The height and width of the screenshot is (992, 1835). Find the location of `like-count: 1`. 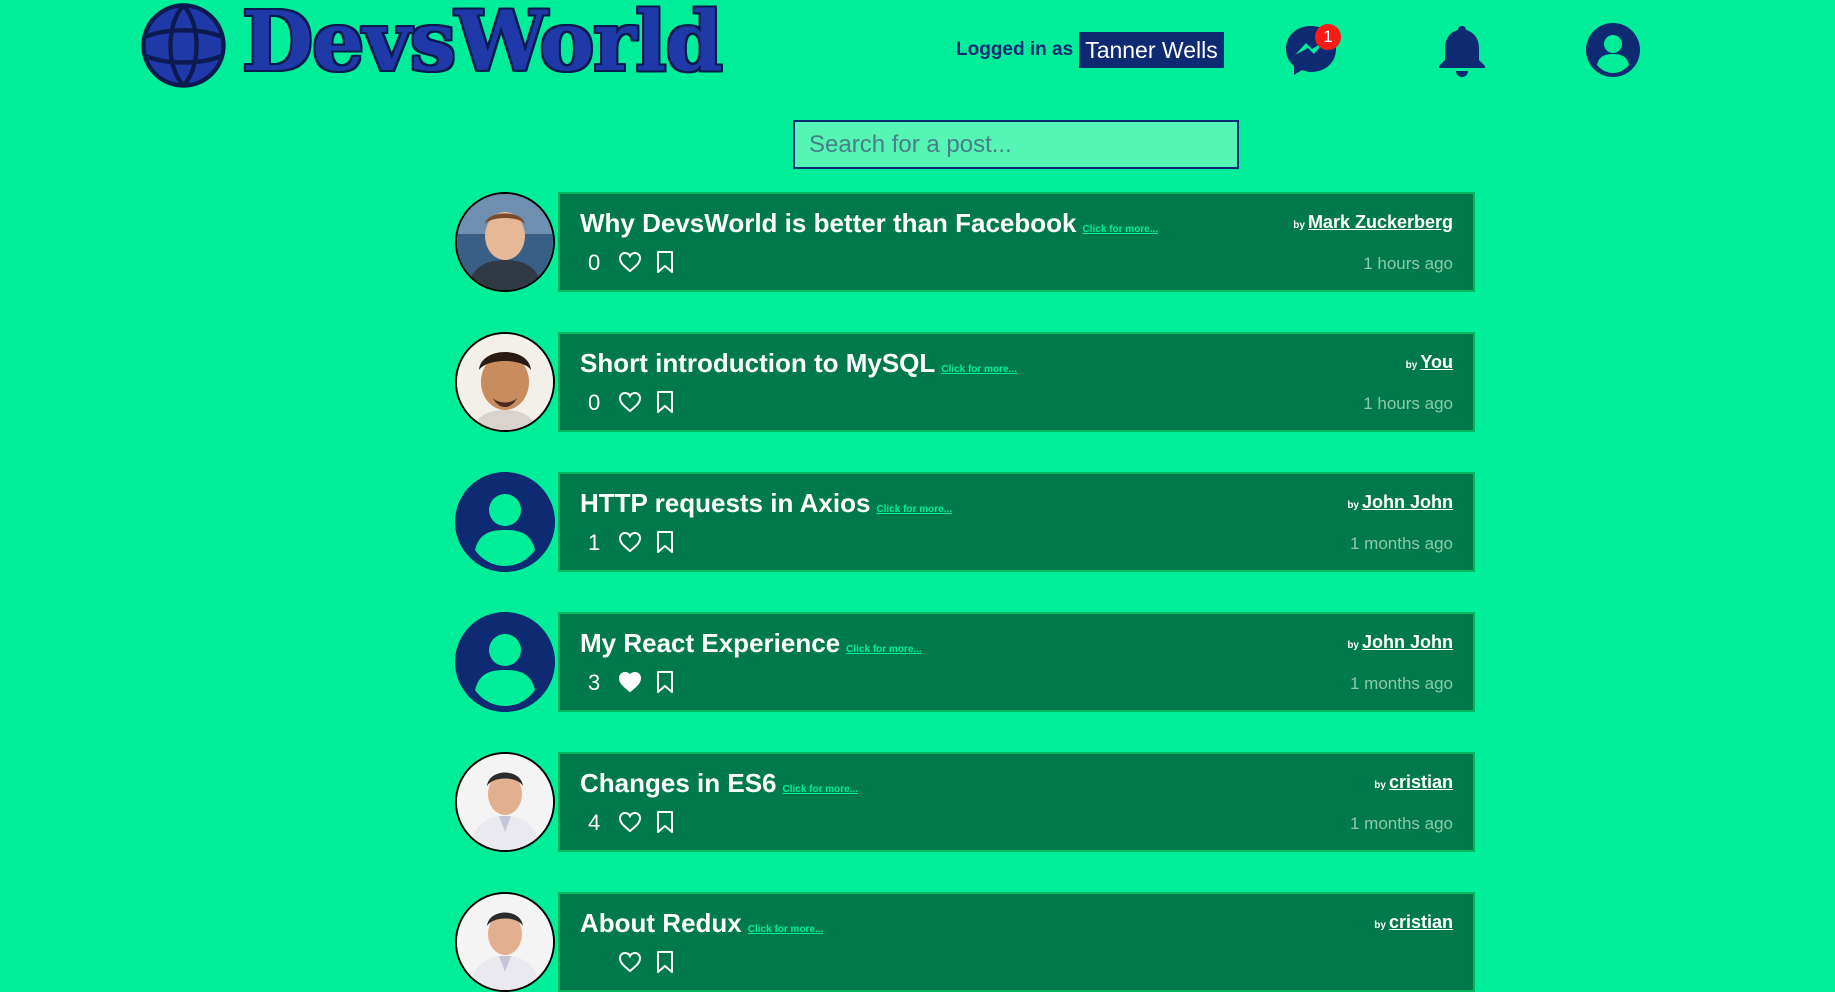

like-count: 1 is located at coordinates (594, 542).